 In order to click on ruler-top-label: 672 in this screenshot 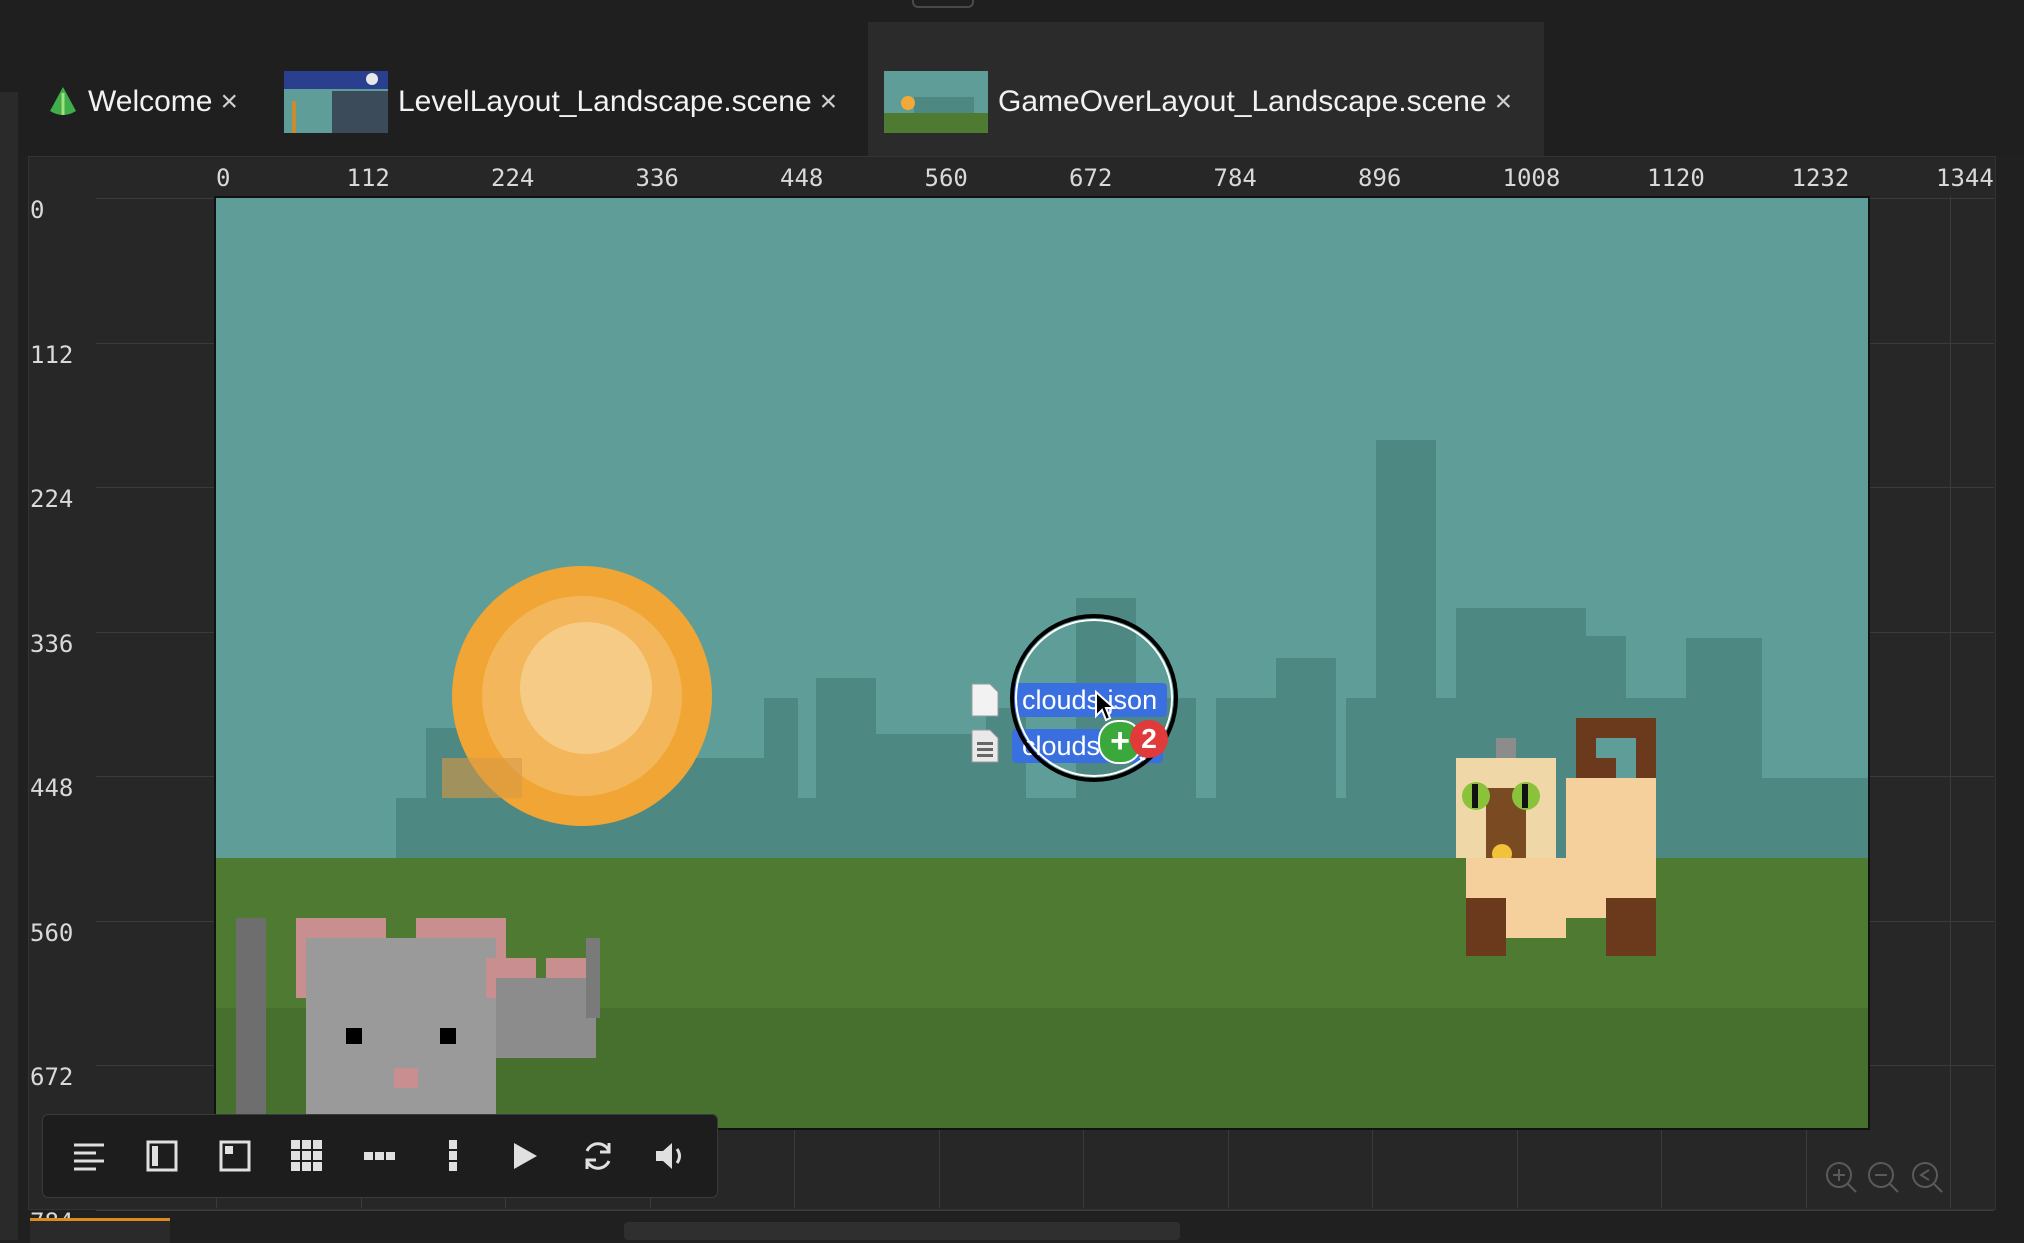, I will do `click(1091, 178)`.